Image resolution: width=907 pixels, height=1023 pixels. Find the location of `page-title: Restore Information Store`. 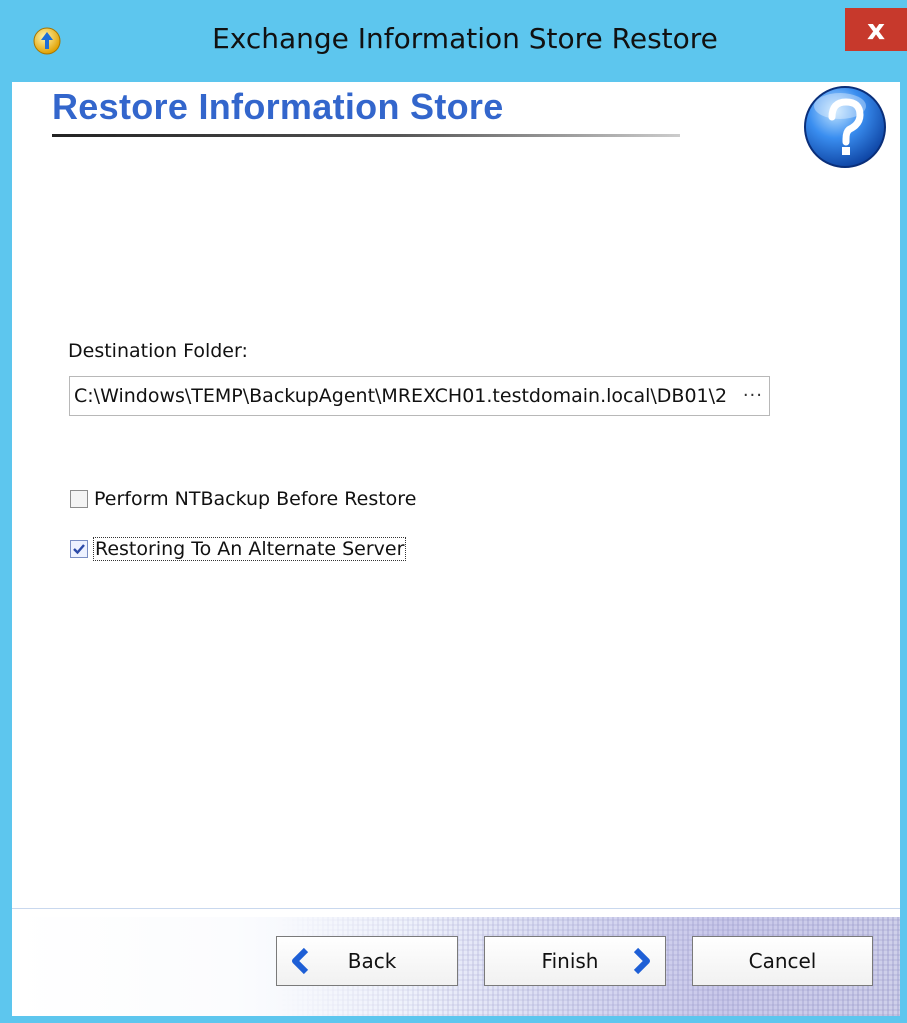

page-title: Restore Information Store is located at coordinates (278, 106).